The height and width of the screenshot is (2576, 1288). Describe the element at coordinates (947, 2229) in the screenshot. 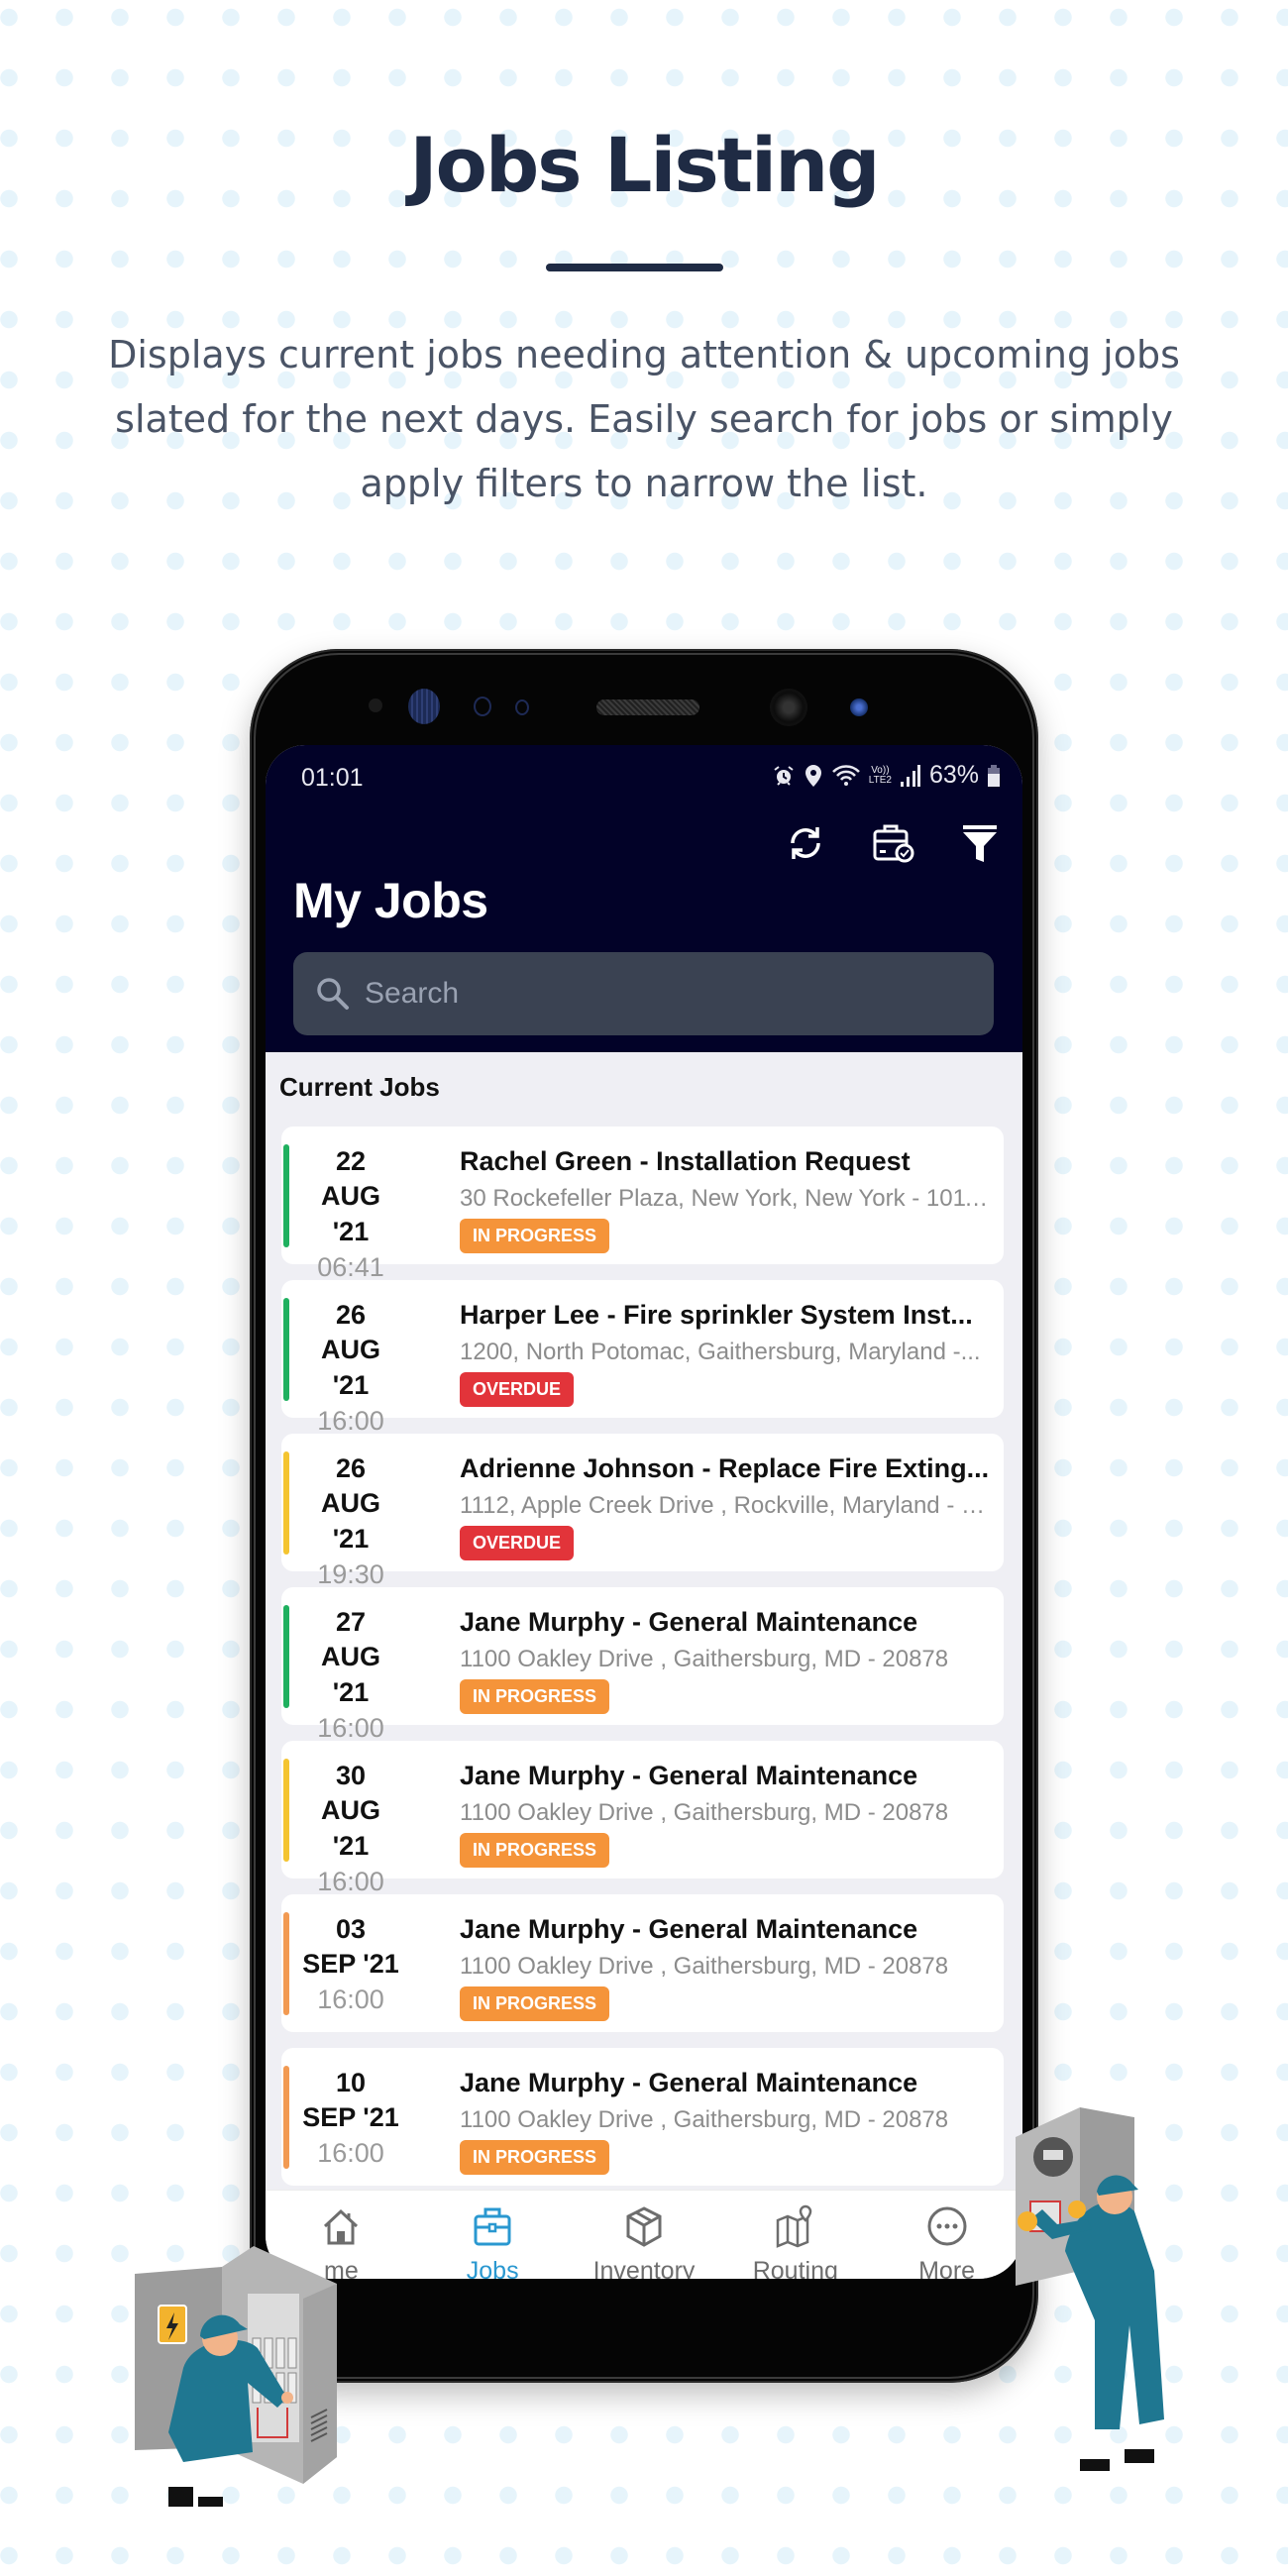

I see `more-icon` at that location.